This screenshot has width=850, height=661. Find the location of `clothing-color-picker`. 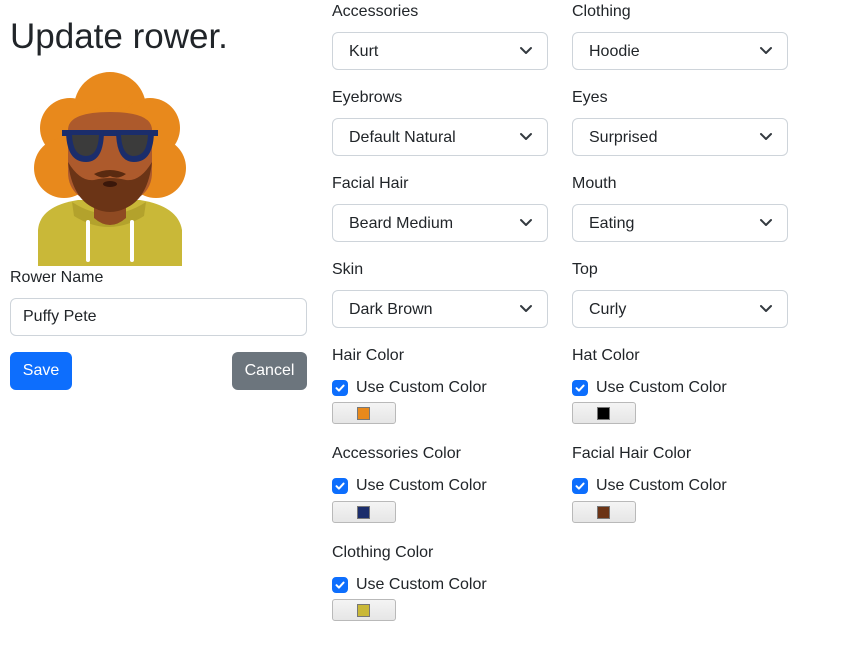

clothing-color-picker is located at coordinates (364, 610).